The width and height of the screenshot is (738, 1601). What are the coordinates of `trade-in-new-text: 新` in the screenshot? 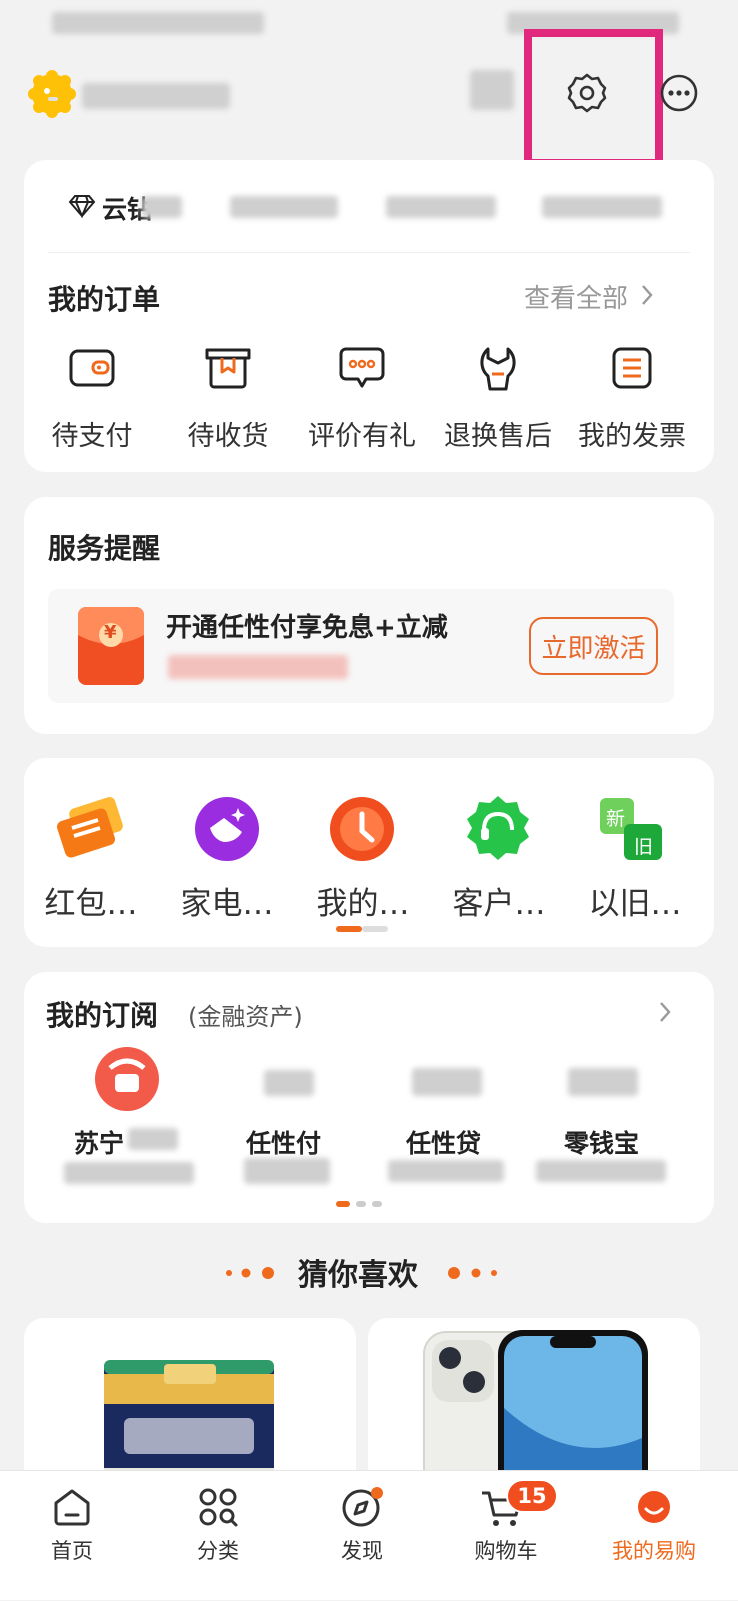 It's located at (616, 819).